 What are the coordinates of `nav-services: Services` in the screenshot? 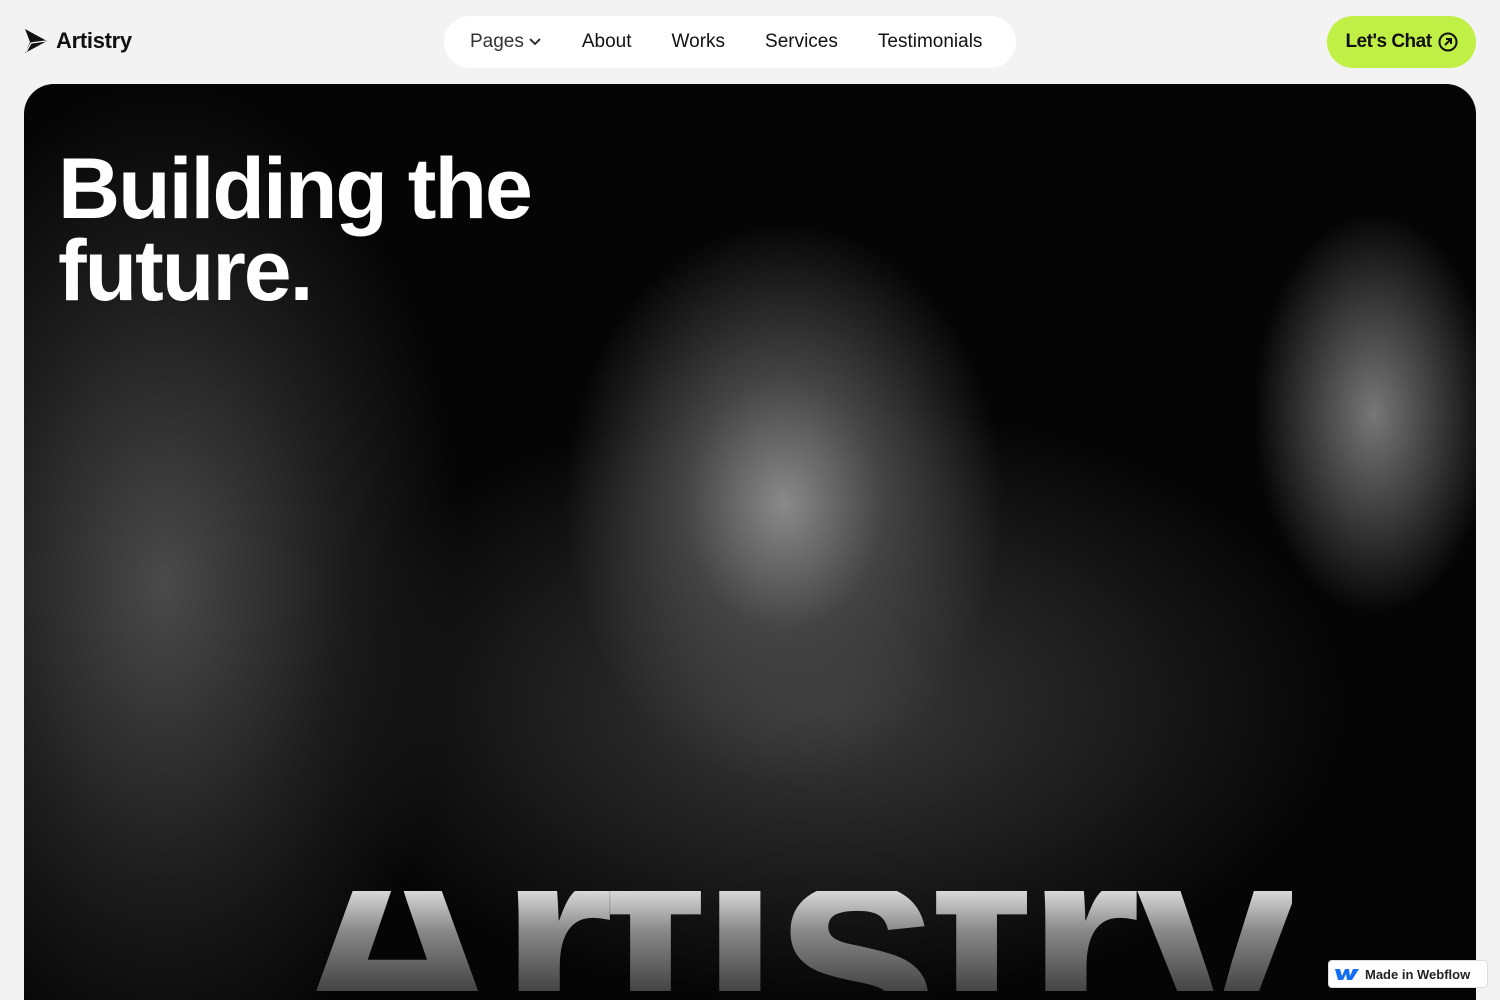 It's located at (801, 42).